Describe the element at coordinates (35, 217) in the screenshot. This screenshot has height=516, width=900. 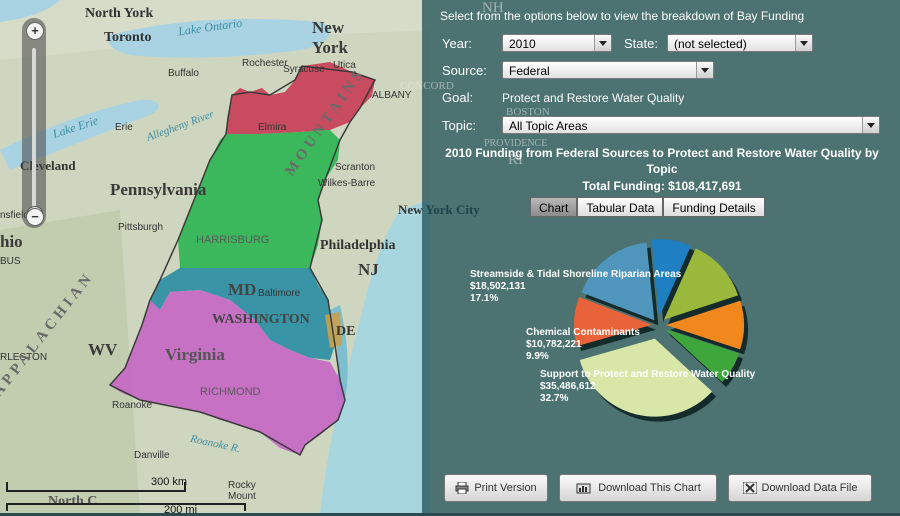
I see `zoom-out-button: −` at that location.